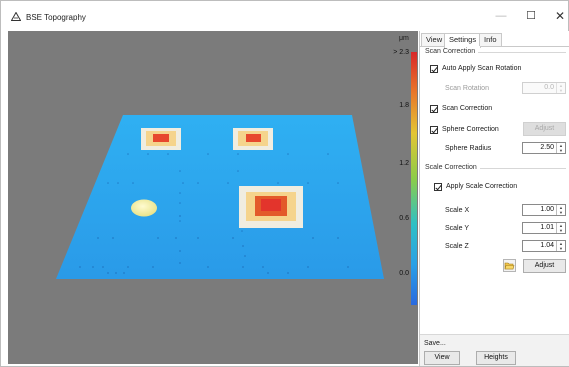 This screenshot has height=367, width=569. Describe the element at coordinates (494, 350) in the screenshot. I see `save-section: Save... View Heights` at that location.